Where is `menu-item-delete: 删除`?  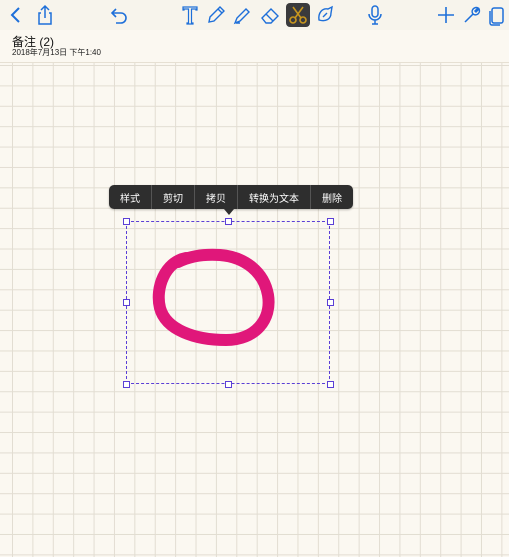
menu-item-delete: 删除 is located at coordinates (331, 197).